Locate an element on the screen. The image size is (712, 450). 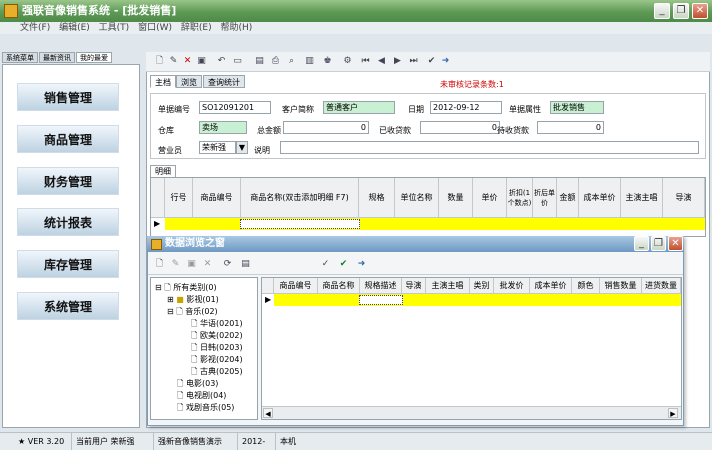
doc-no-field: SO12091201 is located at coordinates (235, 107).